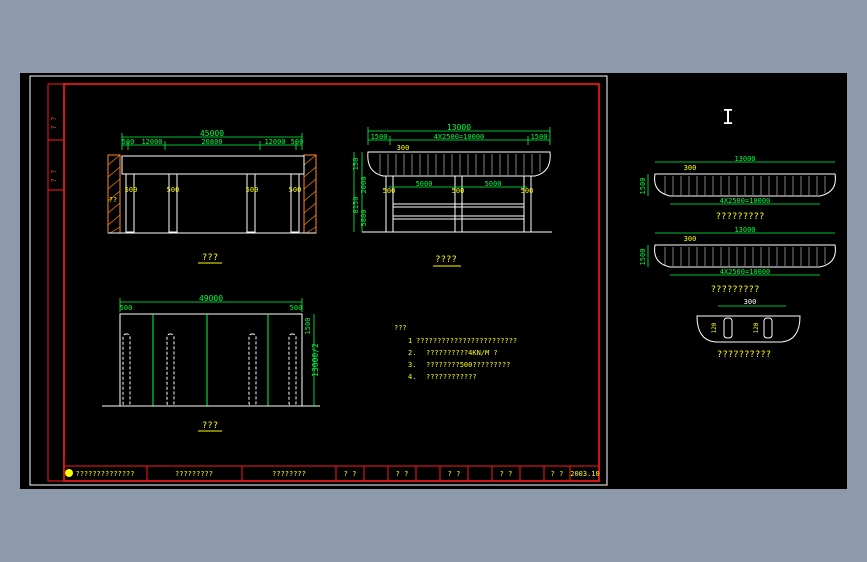 This screenshot has height=562, width=867. I want to click on vertical-dim-label: 150, so click(356, 164).